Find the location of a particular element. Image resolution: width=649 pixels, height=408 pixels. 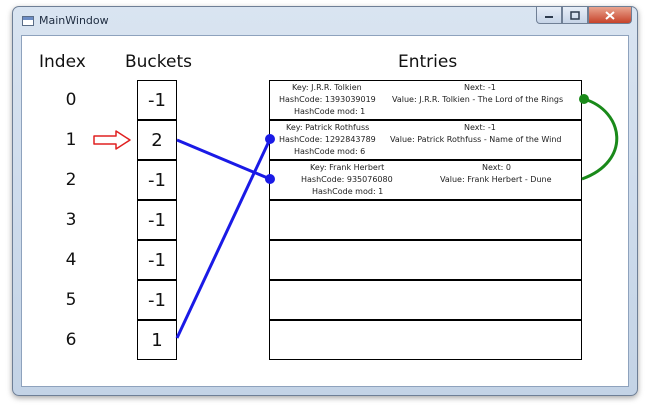

window-title: MainWindow is located at coordinates (74, 20).